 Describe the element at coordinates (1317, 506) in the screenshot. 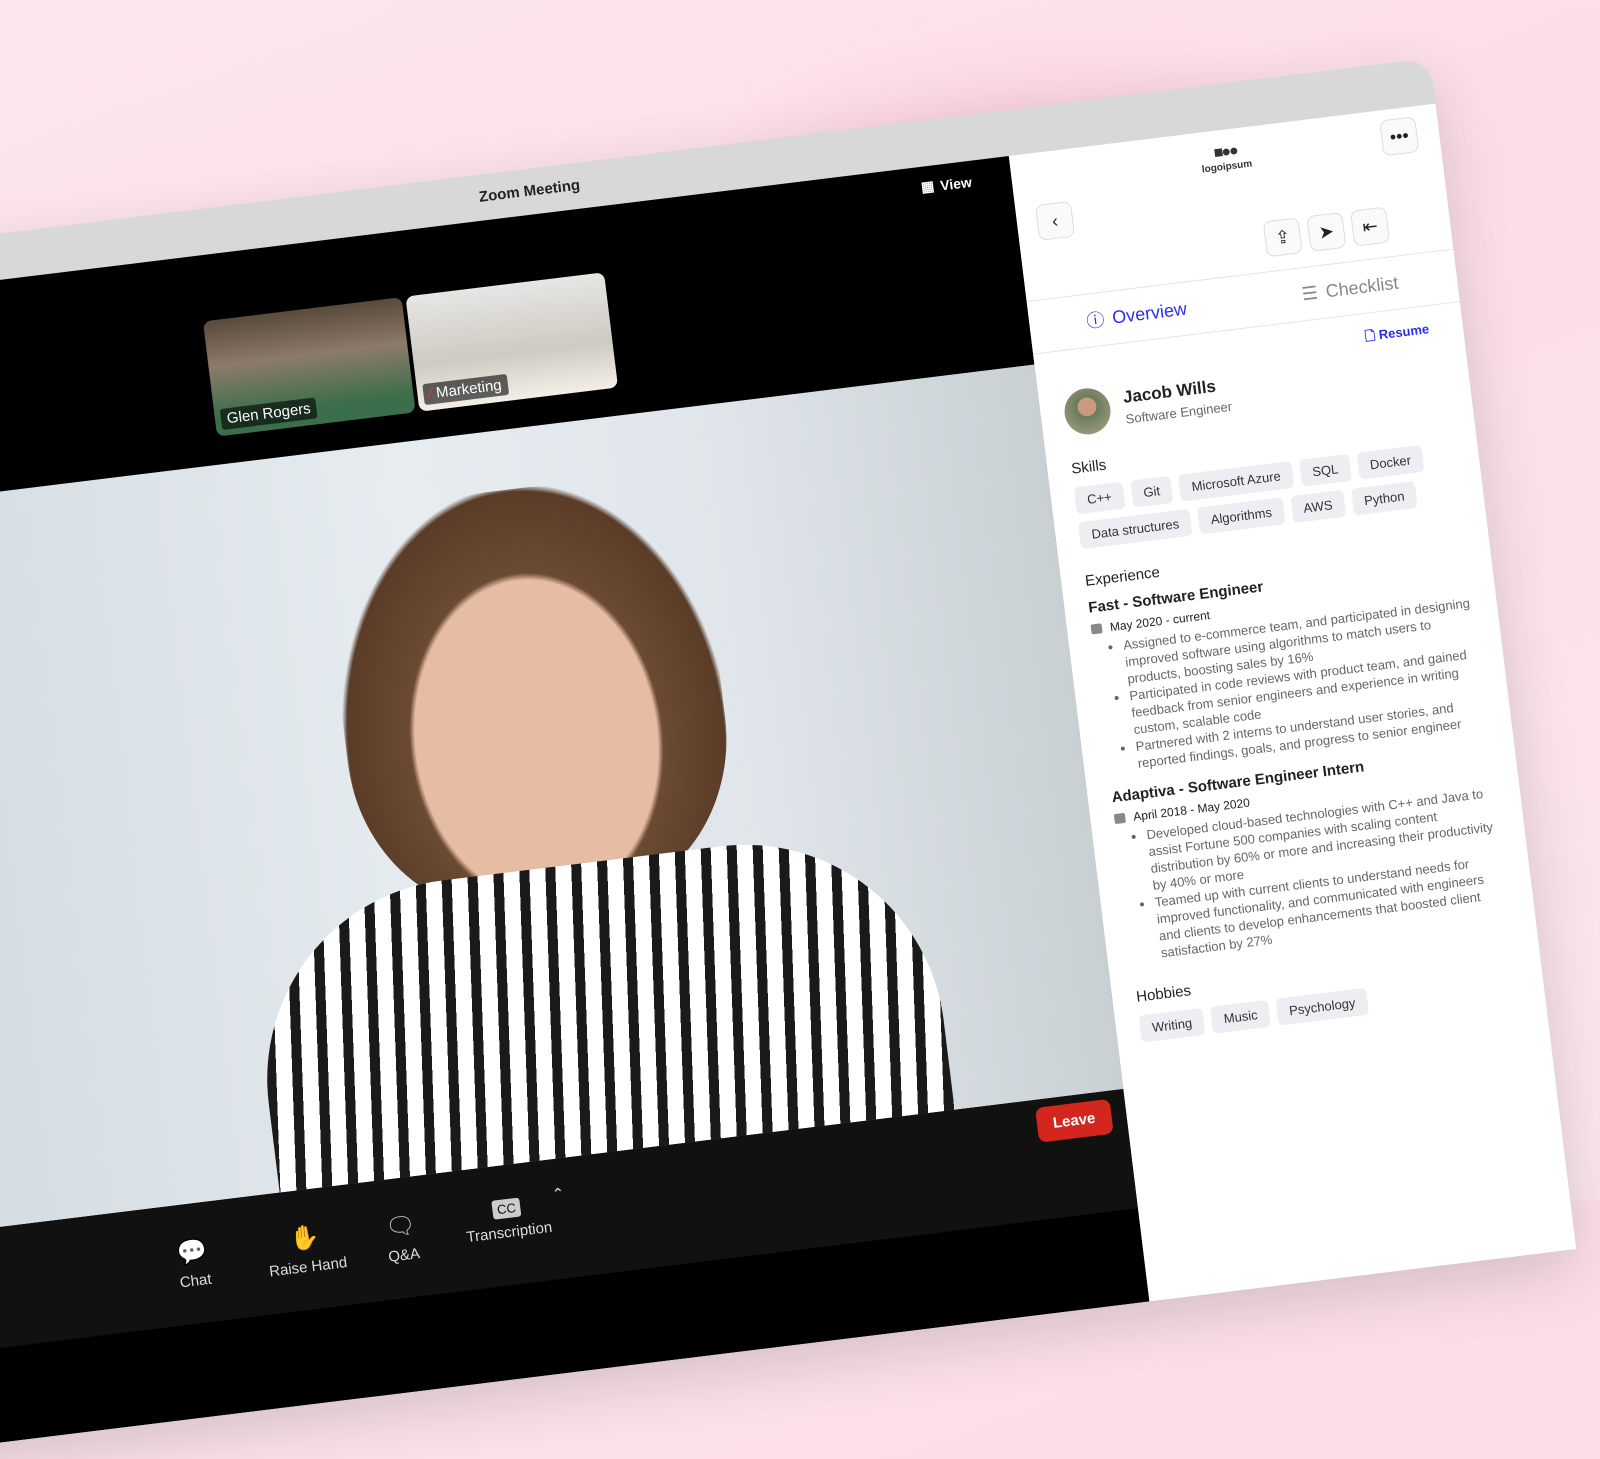

I see `chip: AWS` at that location.